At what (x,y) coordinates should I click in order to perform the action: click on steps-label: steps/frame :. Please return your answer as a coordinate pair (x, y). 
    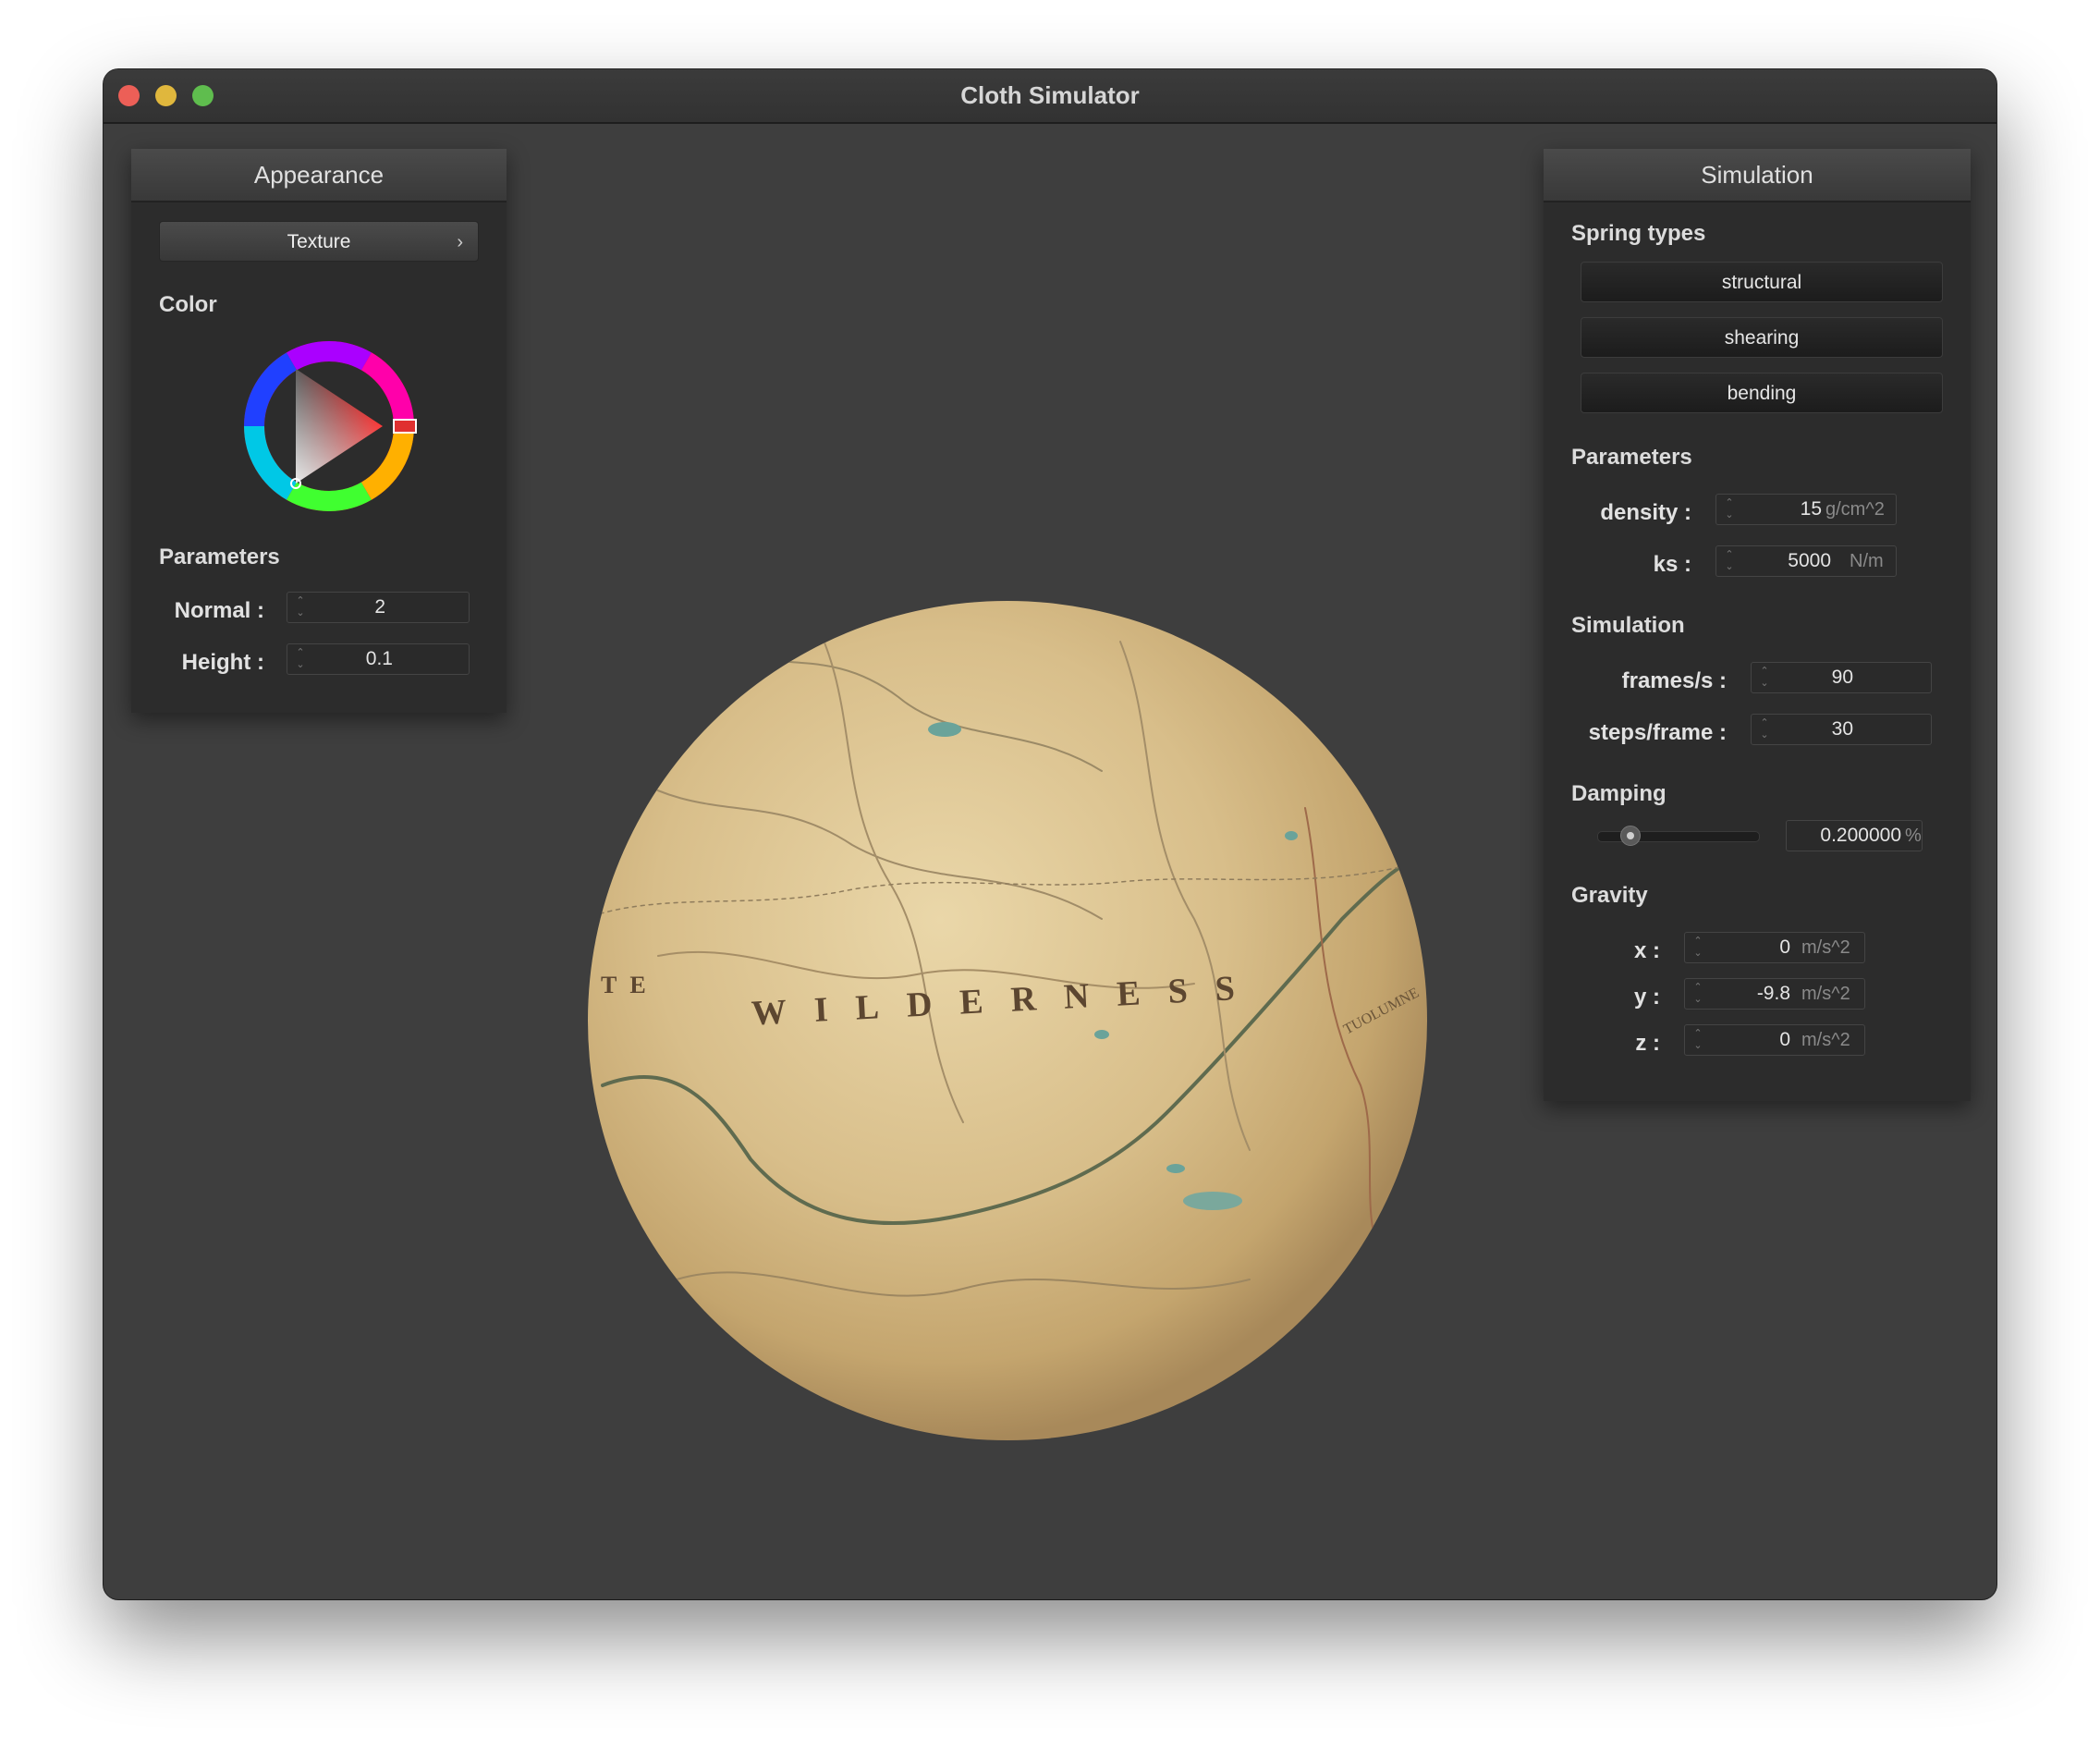
    Looking at the image, I should click on (1658, 732).